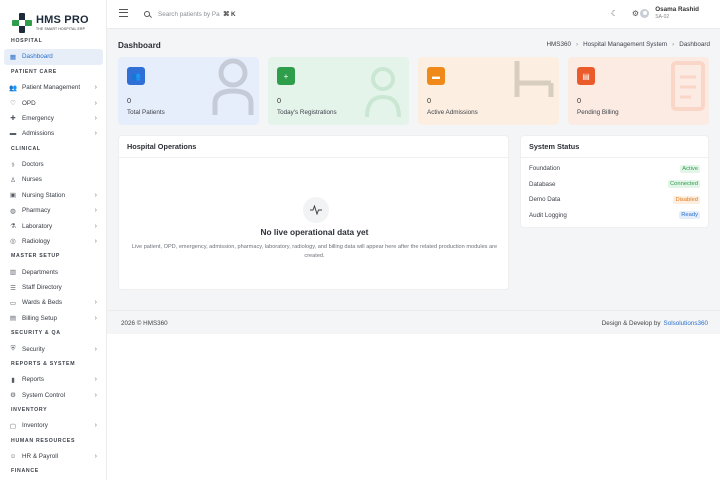  What do you see at coordinates (123, 13) in the screenshot?
I see `menu-toggle-icon` at bounding box center [123, 13].